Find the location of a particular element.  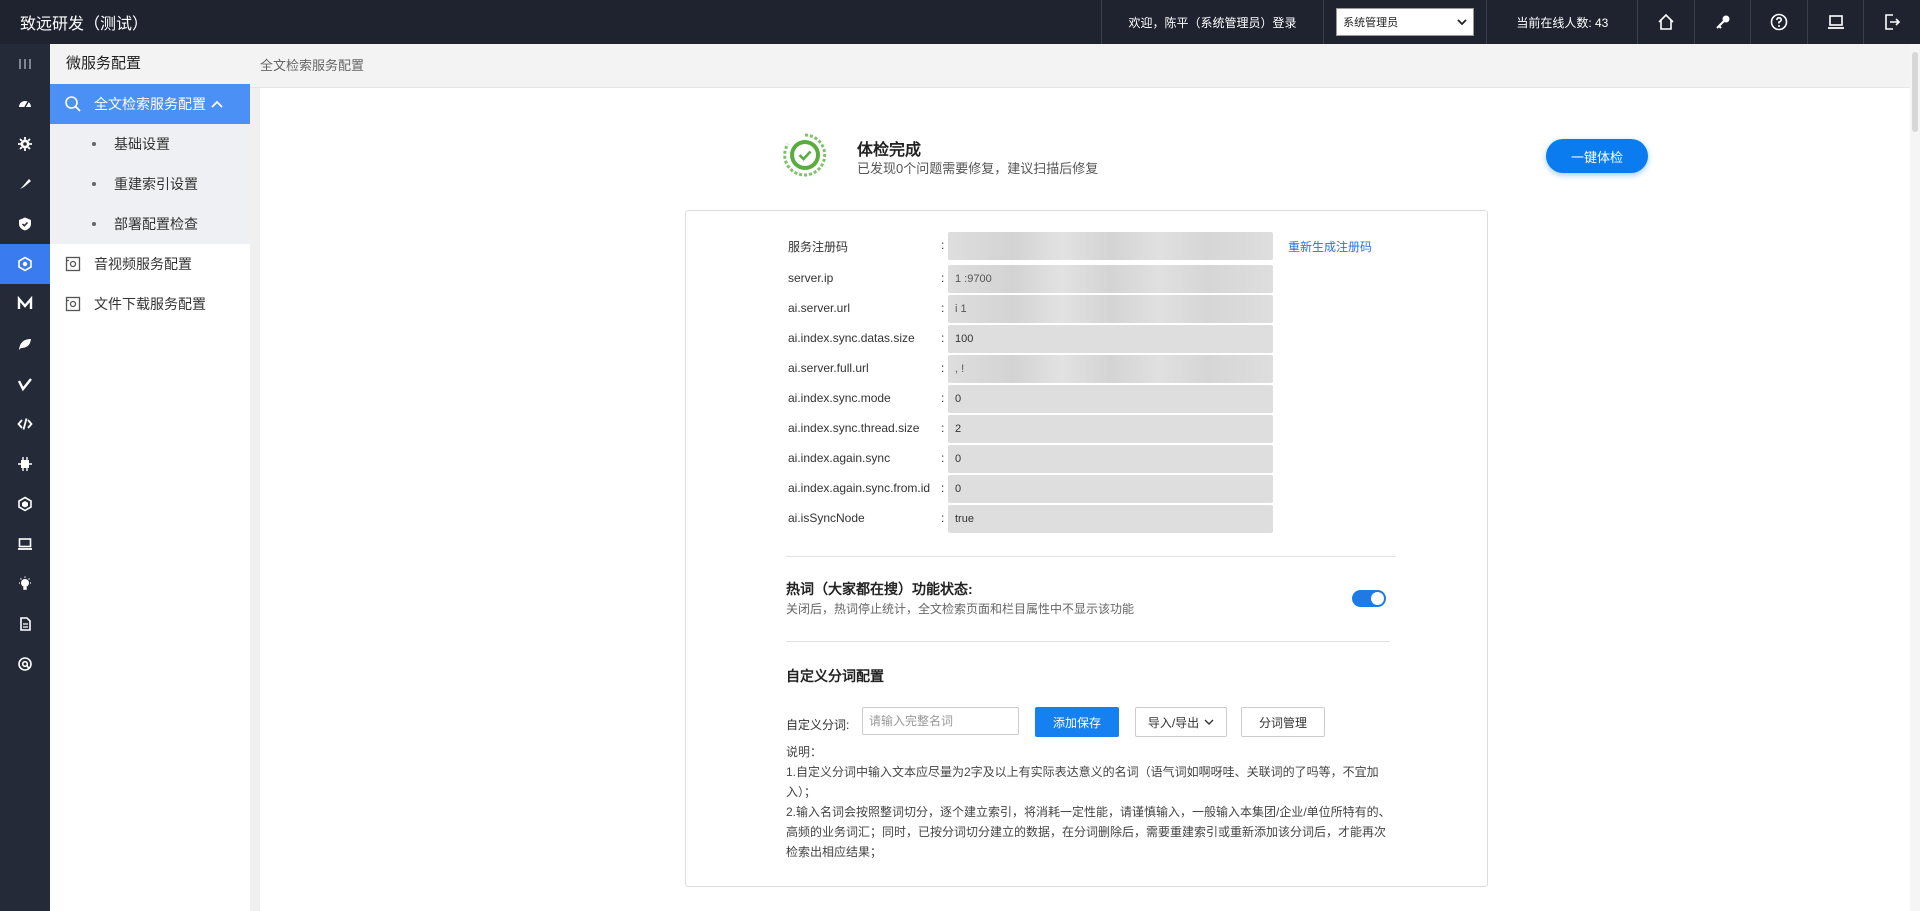

monitor-button is located at coordinates (1835, 22).